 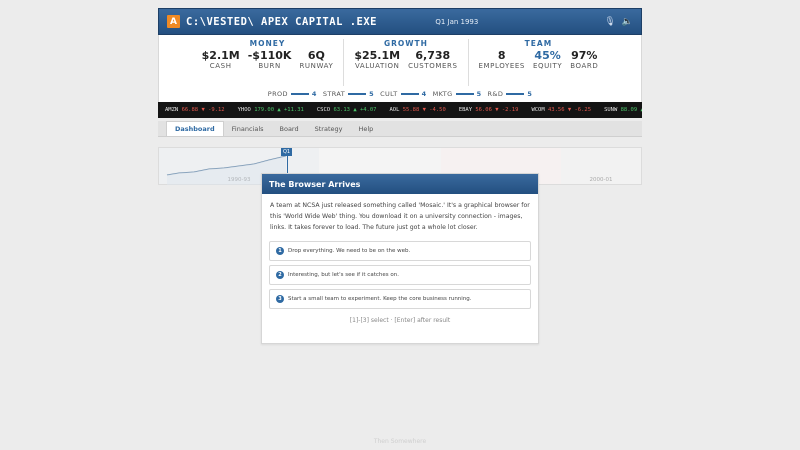 What do you see at coordinates (629, 110) in the screenshot?
I see `ticker-price: 88.09` at bounding box center [629, 110].